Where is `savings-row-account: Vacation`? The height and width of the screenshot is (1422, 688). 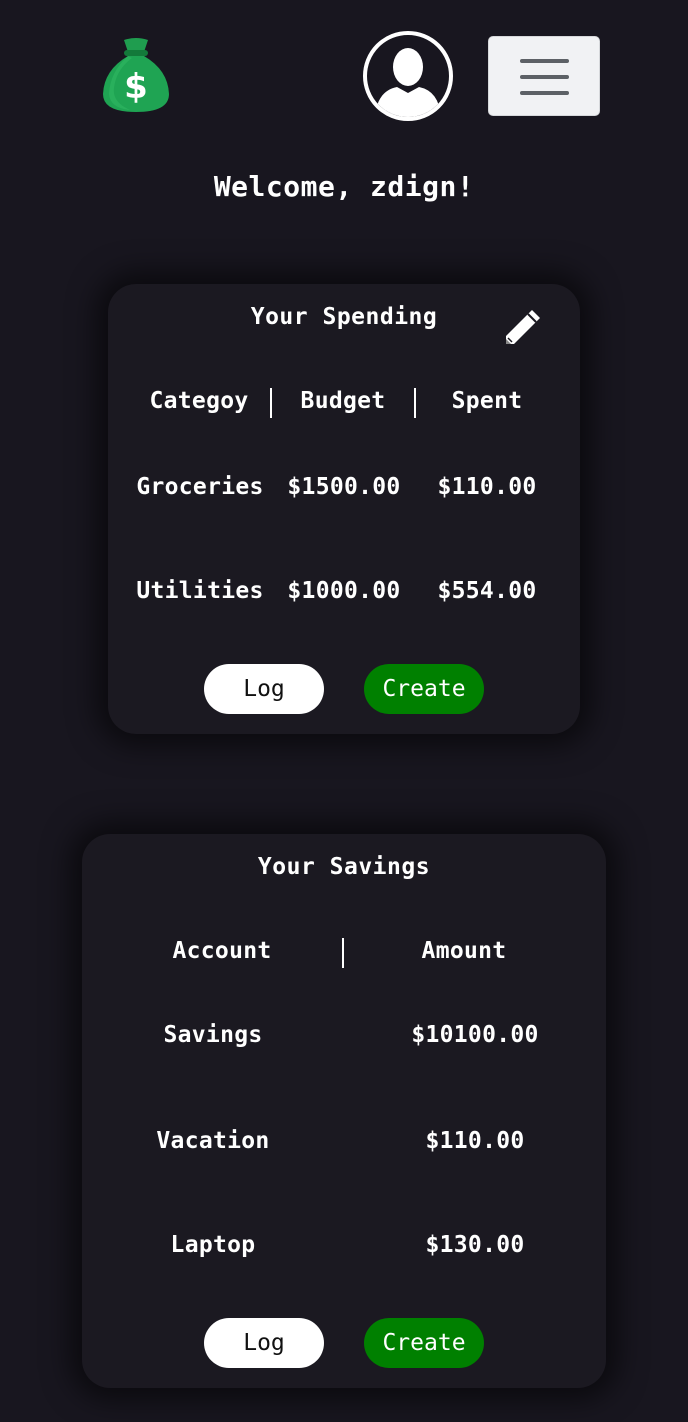
savings-row-account: Vacation is located at coordinates (213, 1141).